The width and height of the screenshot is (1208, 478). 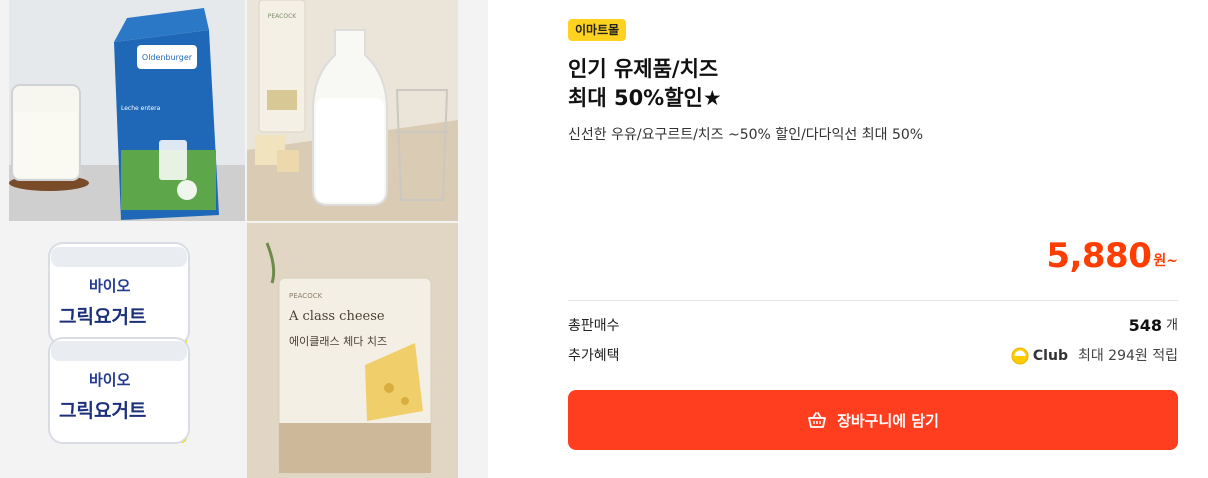 I want to click on total-sold-count: 548, so click(x=1145, y=325).